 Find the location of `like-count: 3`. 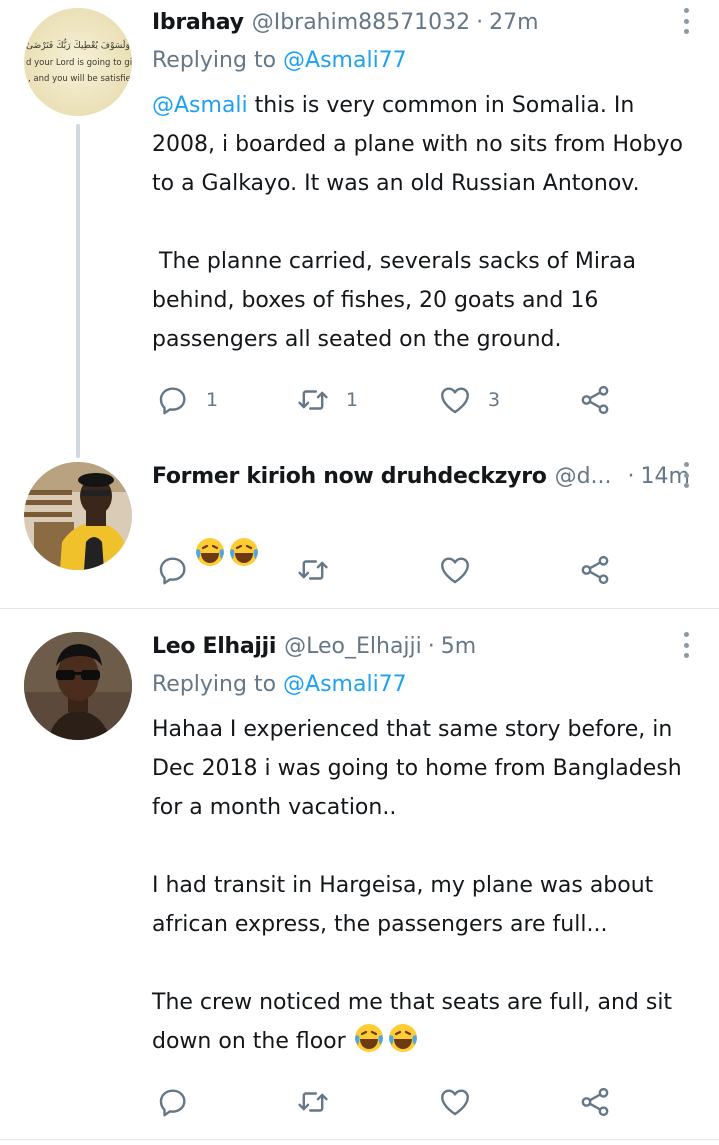

like-count: 3 is located at coordinates (494, 400).